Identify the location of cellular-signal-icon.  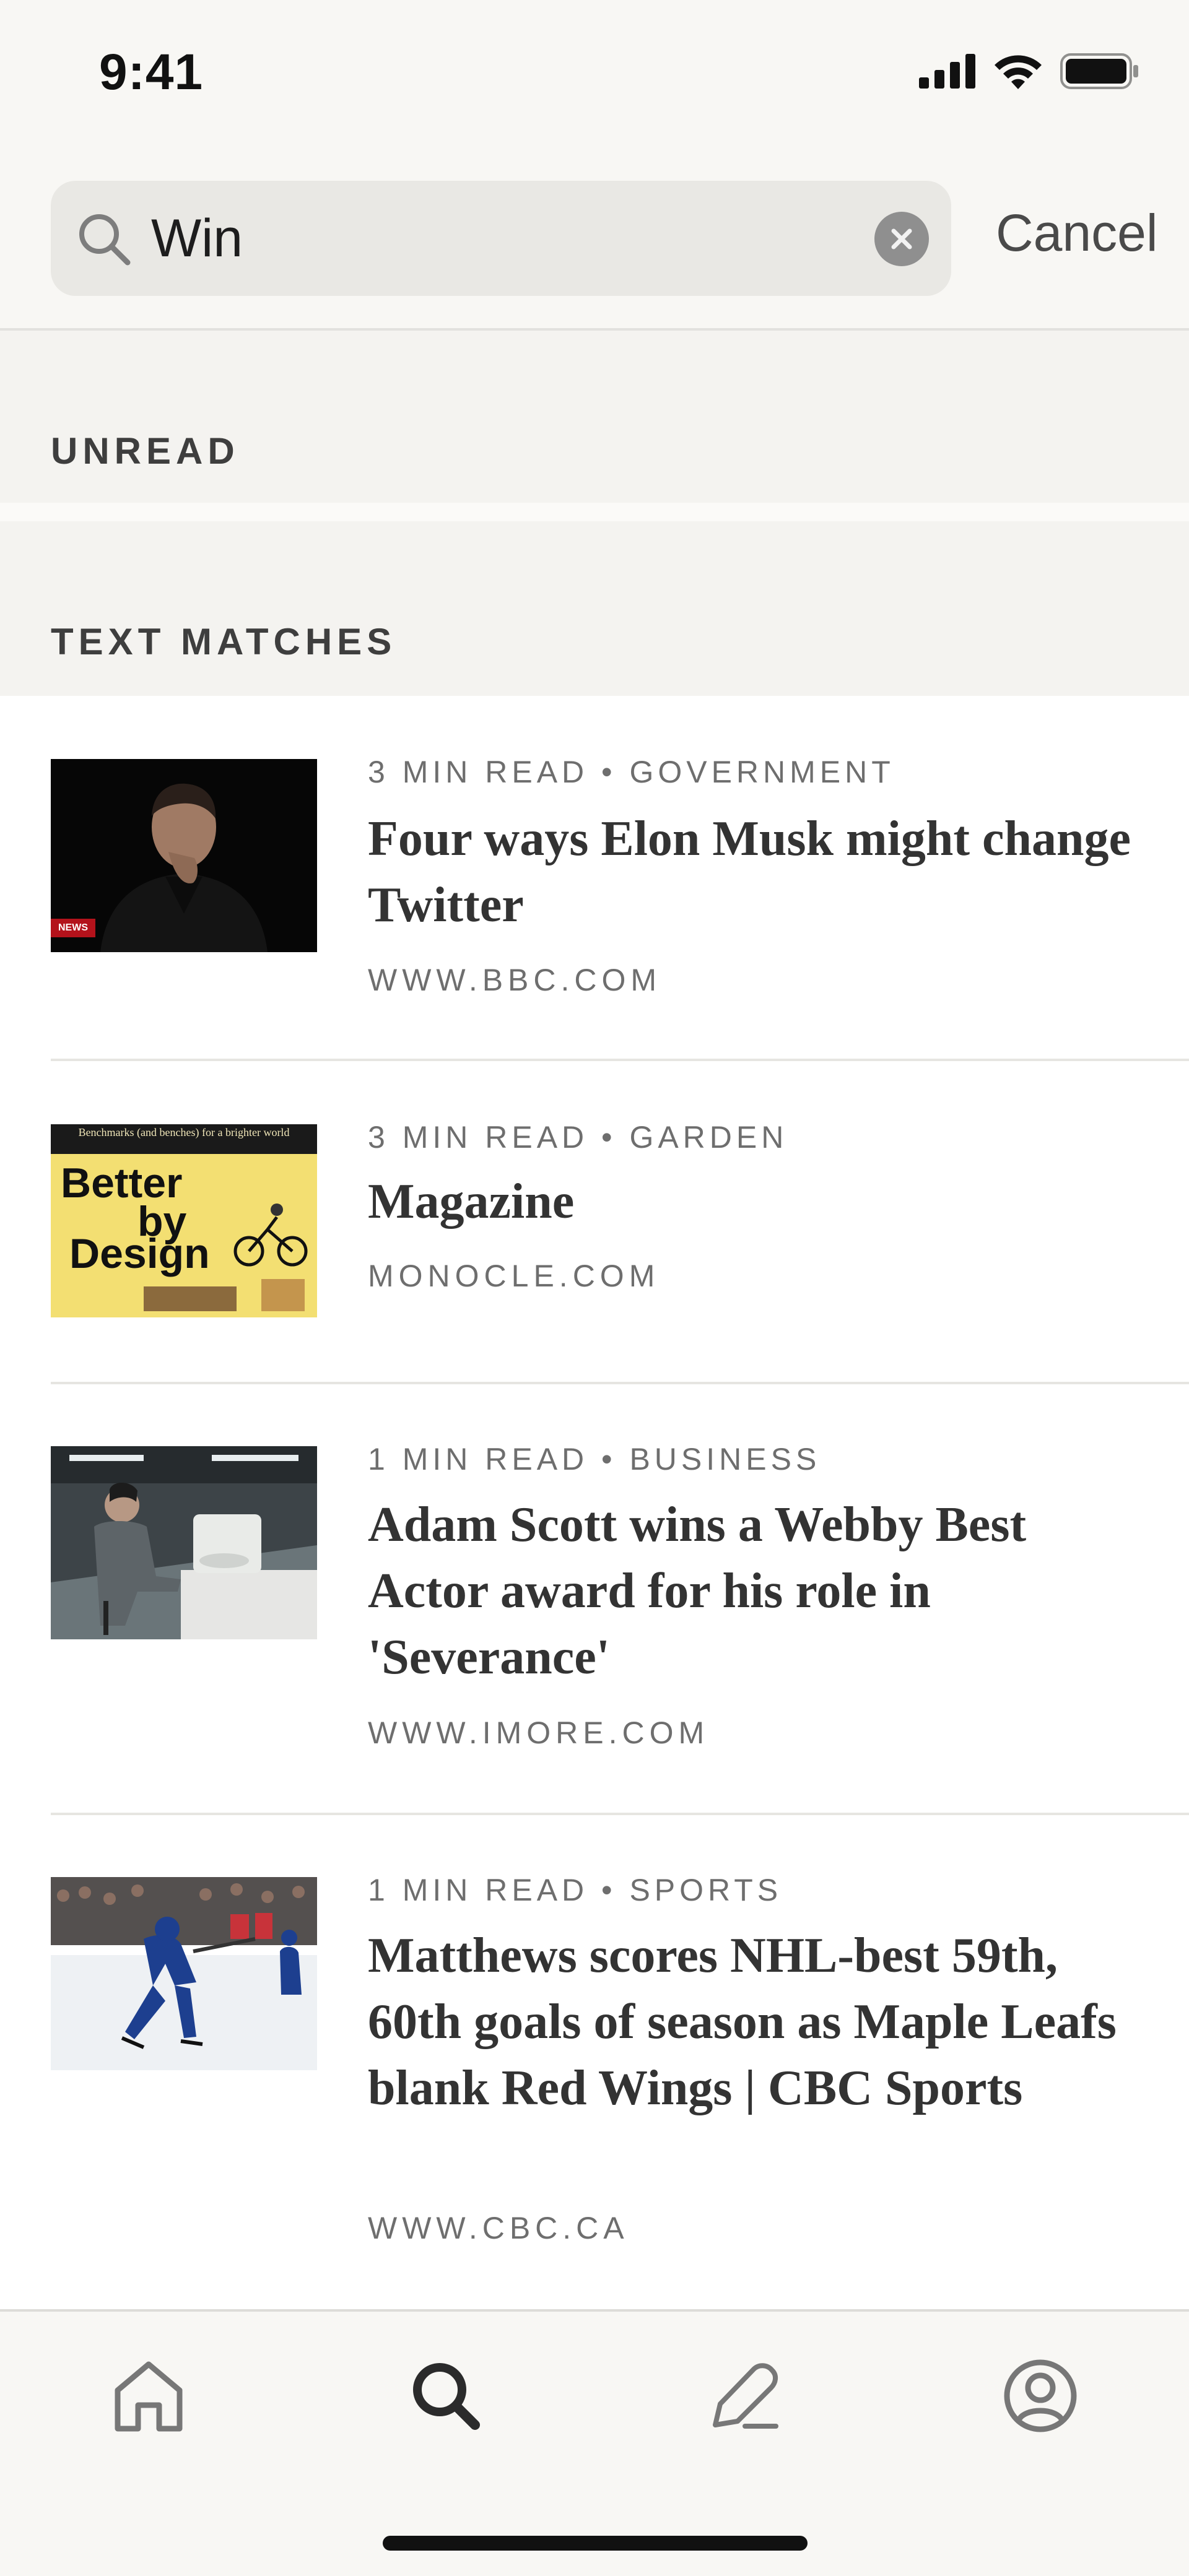
(947, 71).